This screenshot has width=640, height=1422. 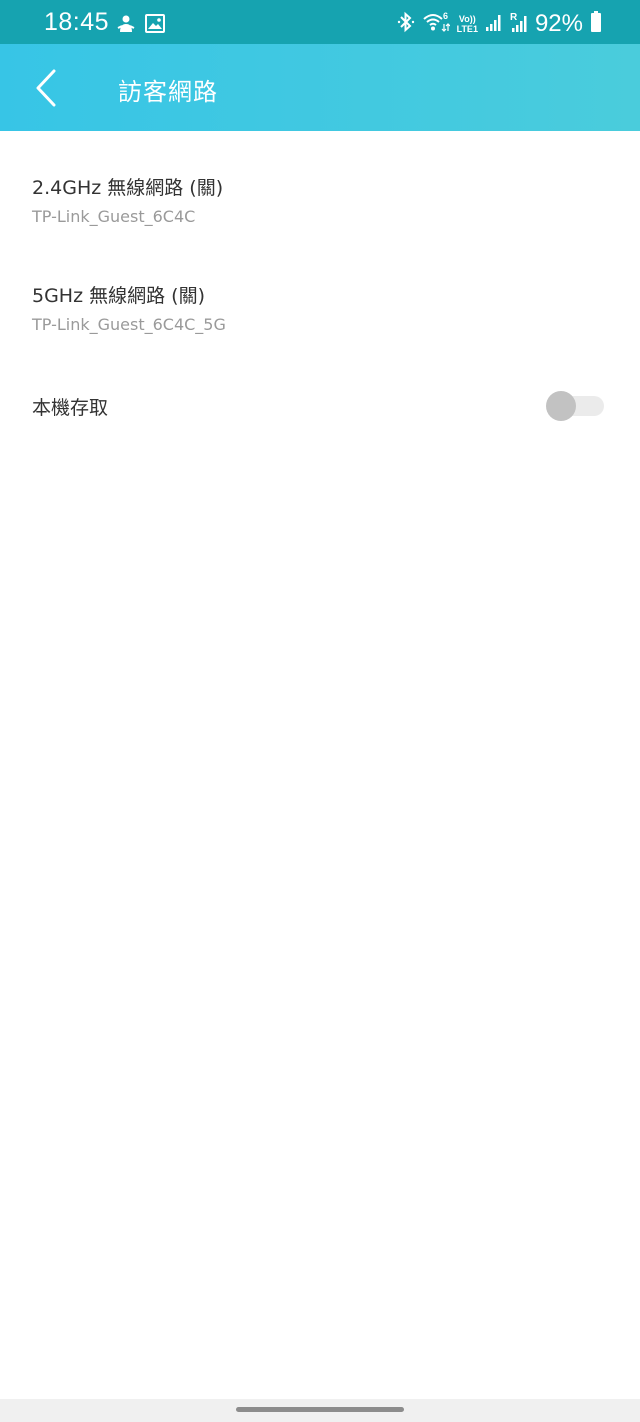 What do you see at coordinates (445, 16) in the screenshot?
I see `svg-text: 6` at bounding box center [445, 16].